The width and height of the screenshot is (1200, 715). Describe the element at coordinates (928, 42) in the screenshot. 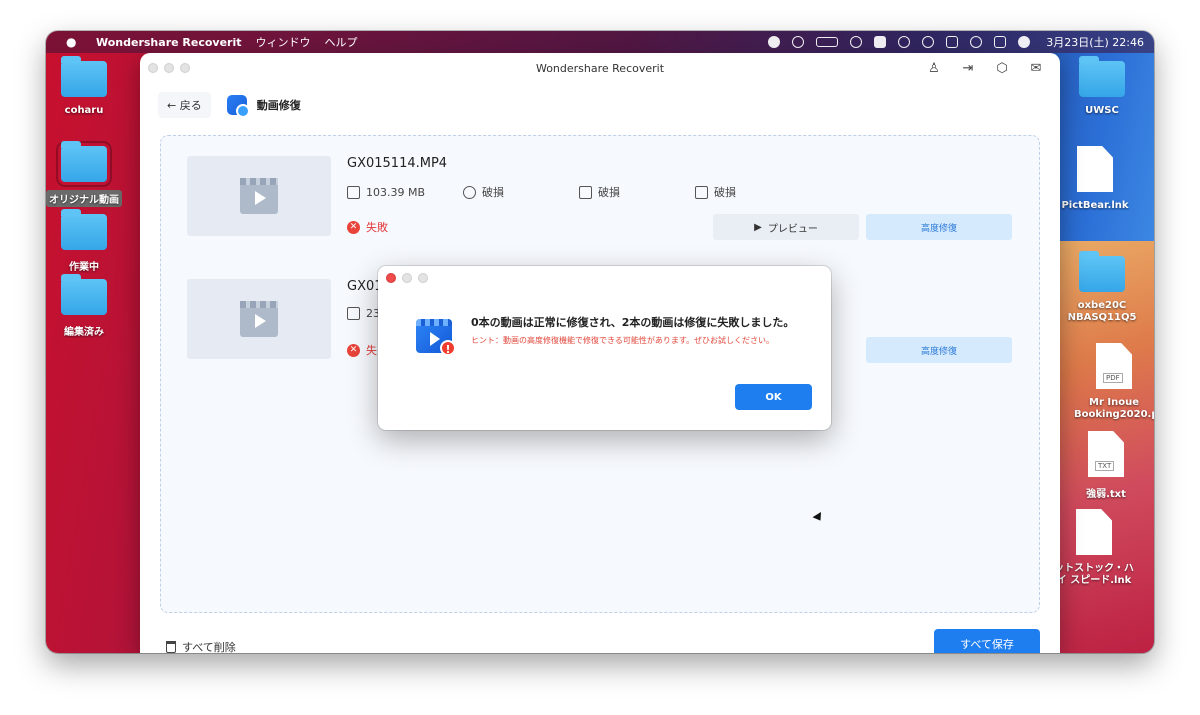

I see `time-machine-icon` at that location.